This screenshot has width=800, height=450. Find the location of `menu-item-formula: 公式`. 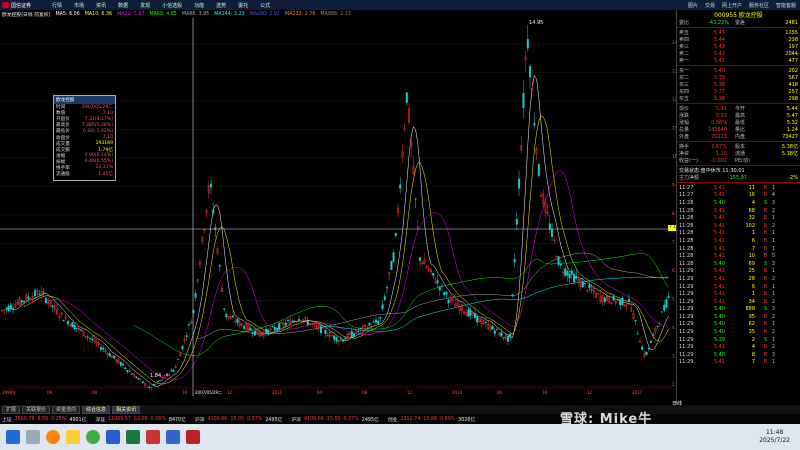

menu-item-formula: 公式 is located at coordinates (265, 5).